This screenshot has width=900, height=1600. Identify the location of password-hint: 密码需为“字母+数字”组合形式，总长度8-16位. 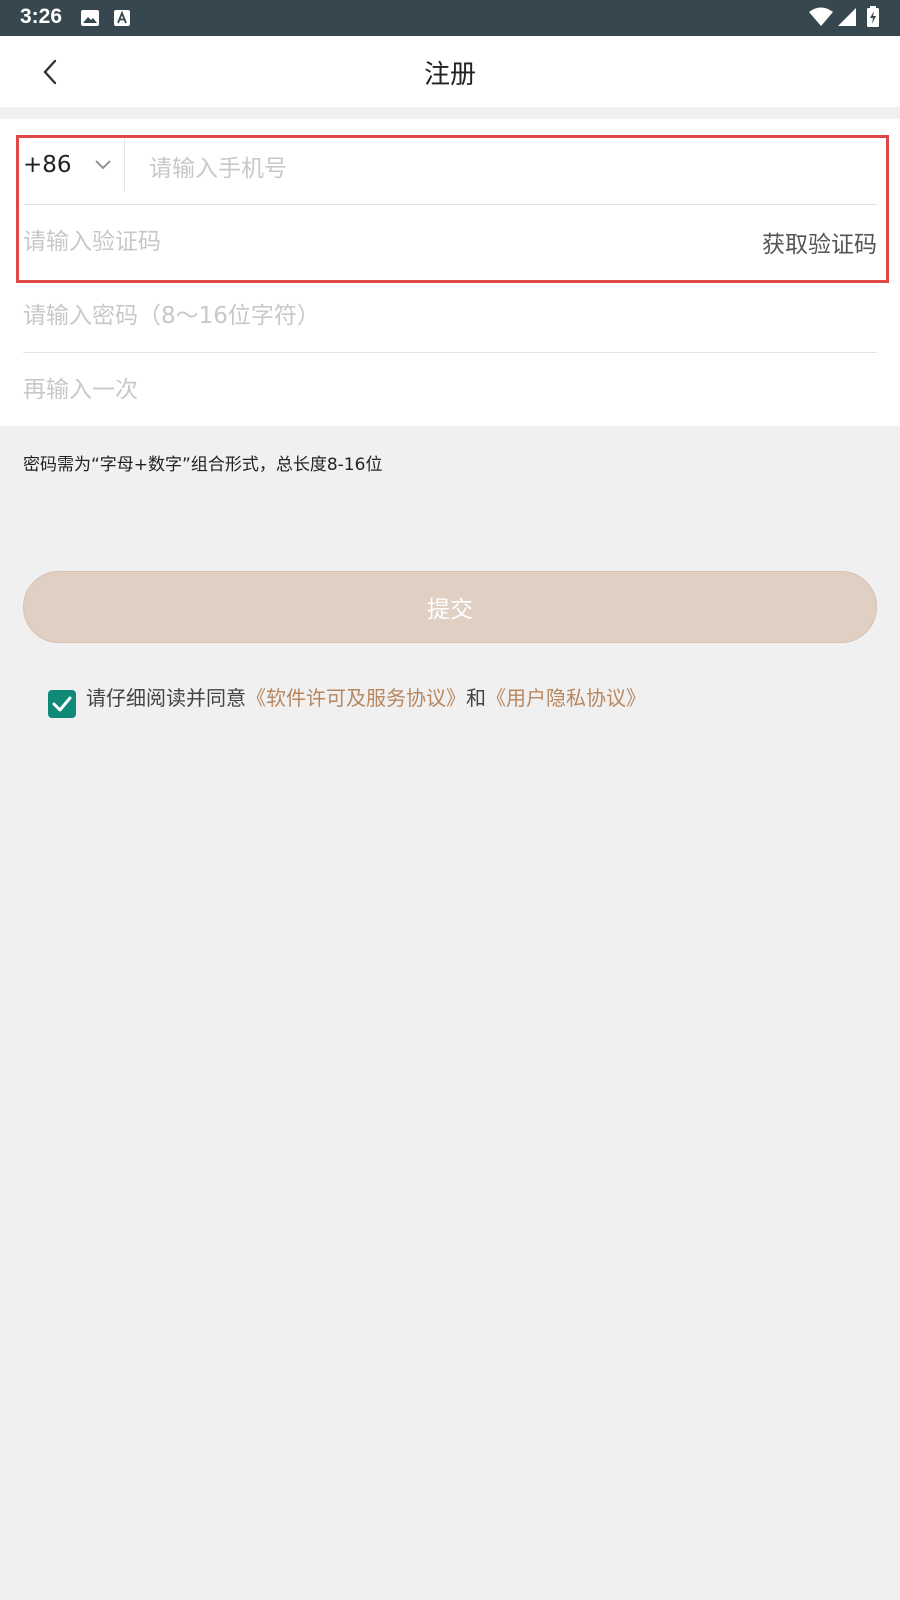
(203, 465).